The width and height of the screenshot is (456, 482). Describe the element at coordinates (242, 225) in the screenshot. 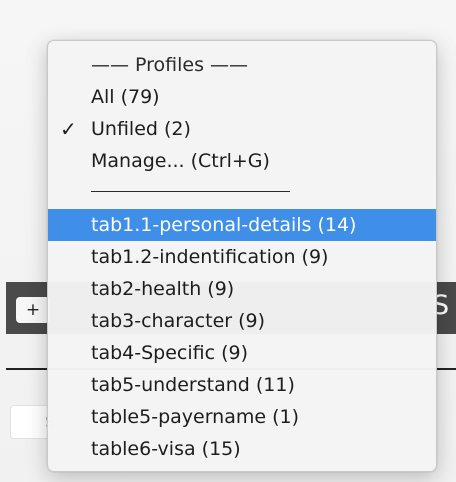

I see `menu-item-profile-tab1-1: tab1.1-personal-details (14)` at that location.